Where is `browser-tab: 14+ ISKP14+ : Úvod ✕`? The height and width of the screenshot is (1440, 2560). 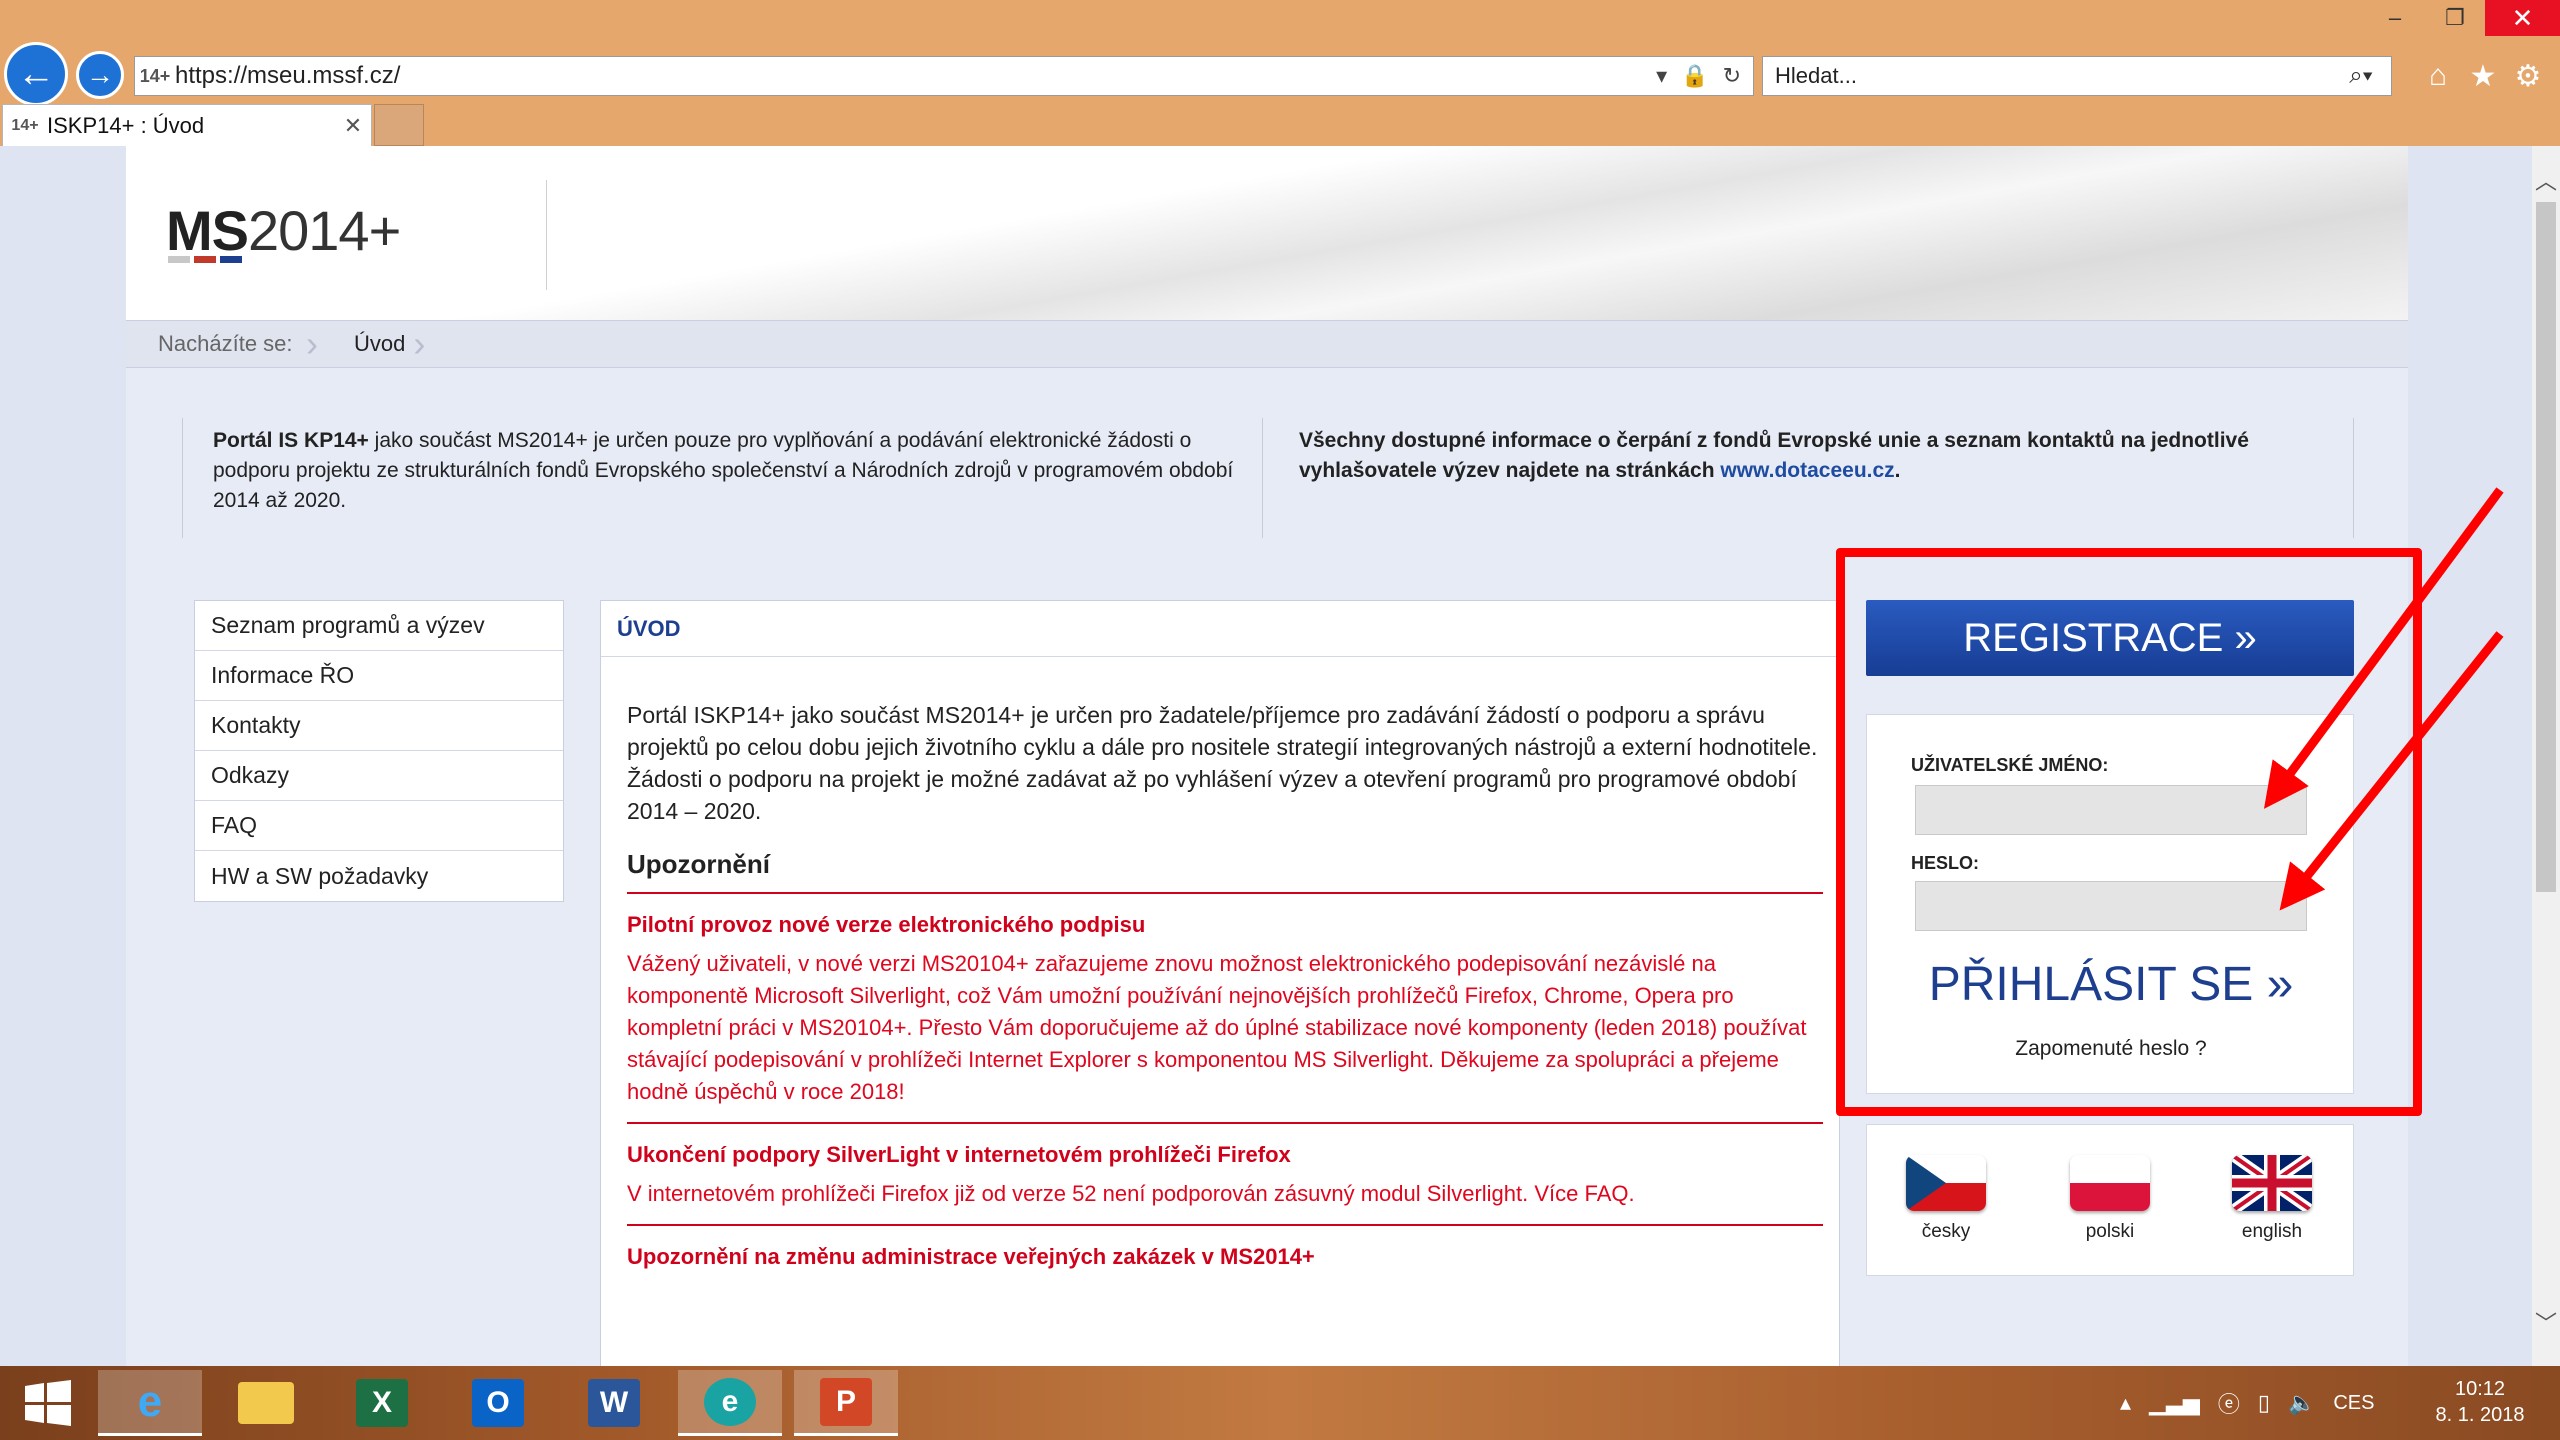 browser-tab: 14+ ISKP14+ : Úvod ✕ is located at coordinates (187, 125).